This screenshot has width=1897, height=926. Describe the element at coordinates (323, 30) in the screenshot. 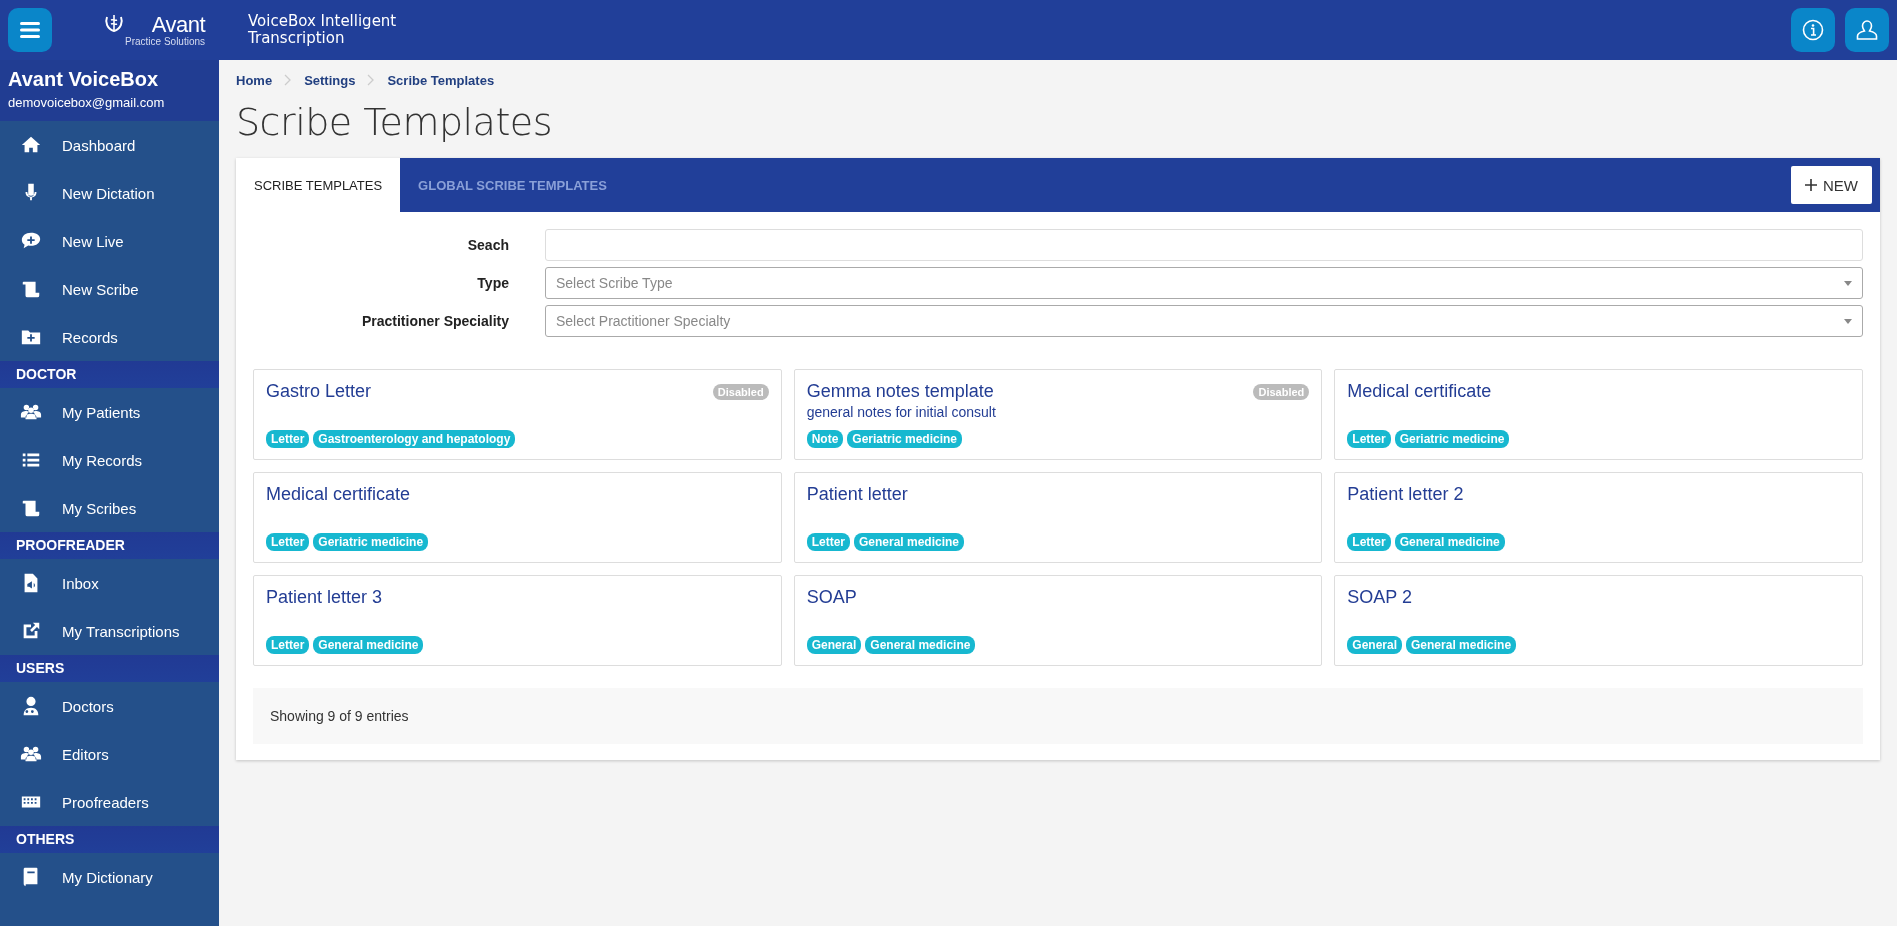

I see `product-name: VoiceBox Intelligent Transcription` at that location.